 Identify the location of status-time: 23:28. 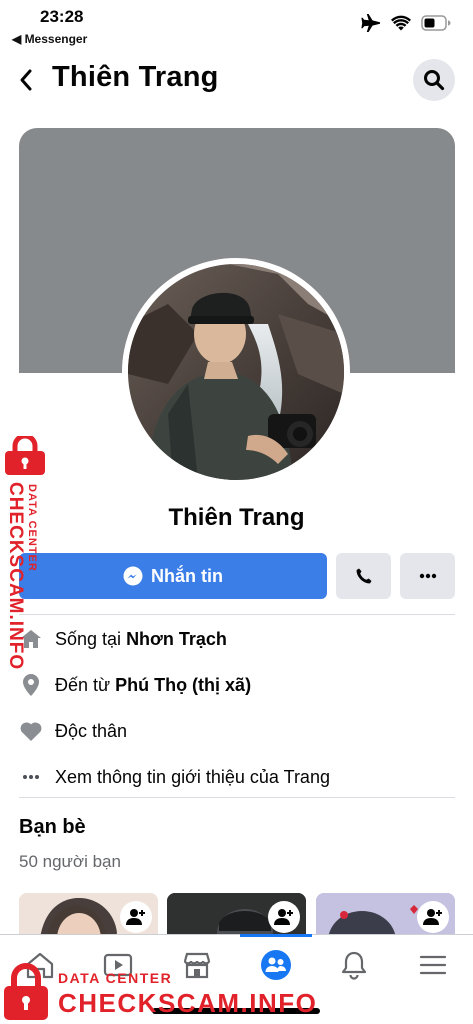
(62, 16).